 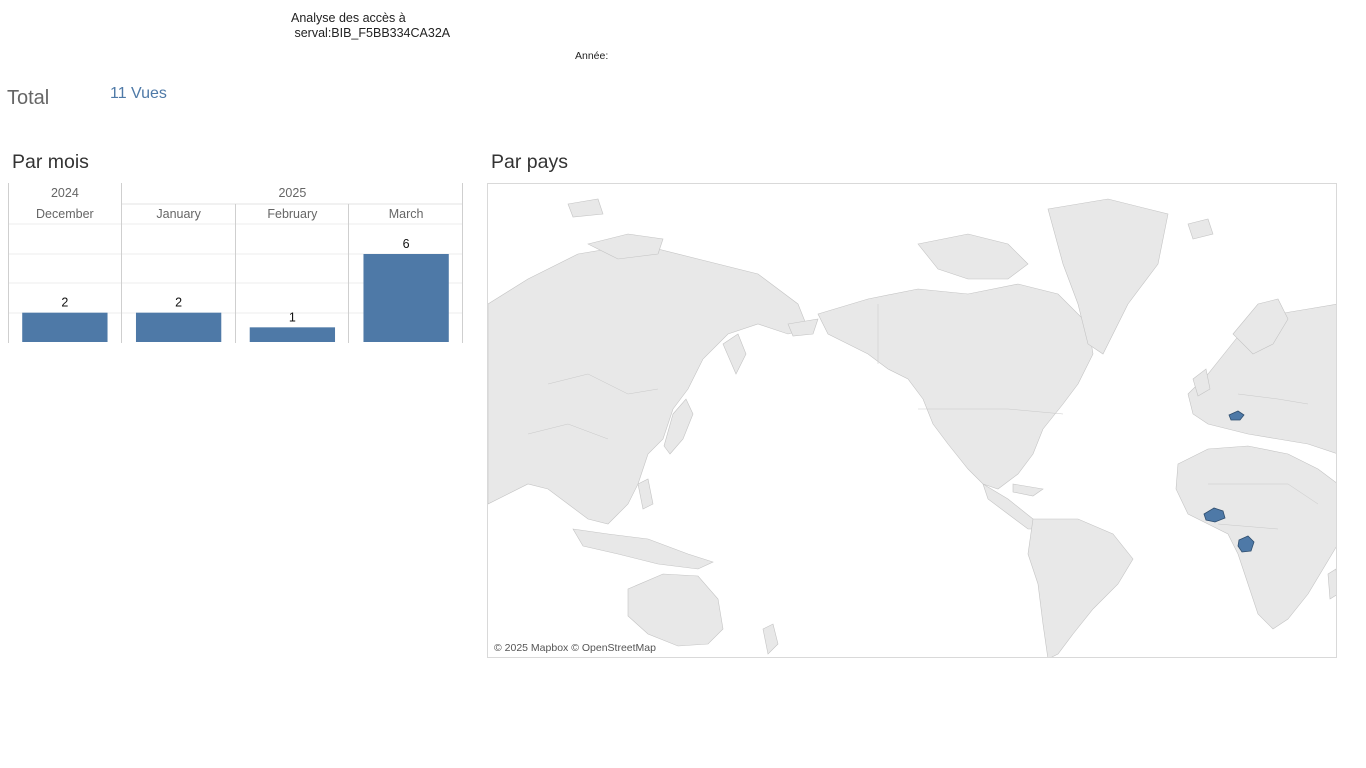 What do you see at coordinates (178, 214) in the screenshot?
I see `month-header: January` at bounding box center [178, 214].